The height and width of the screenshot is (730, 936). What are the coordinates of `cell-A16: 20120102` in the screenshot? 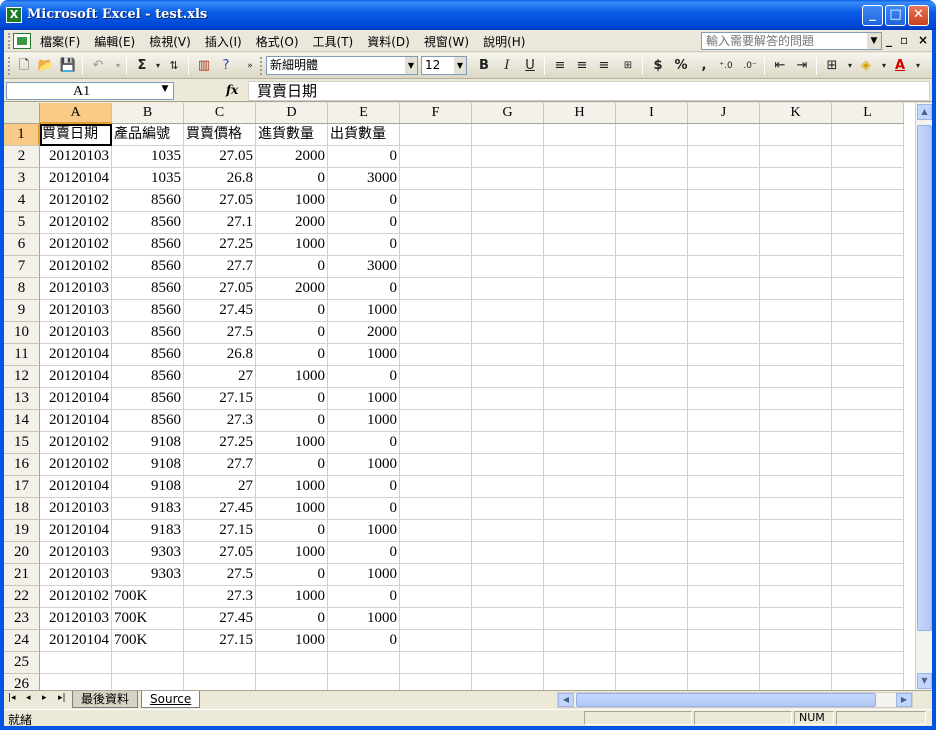 It's located at (76, 465).